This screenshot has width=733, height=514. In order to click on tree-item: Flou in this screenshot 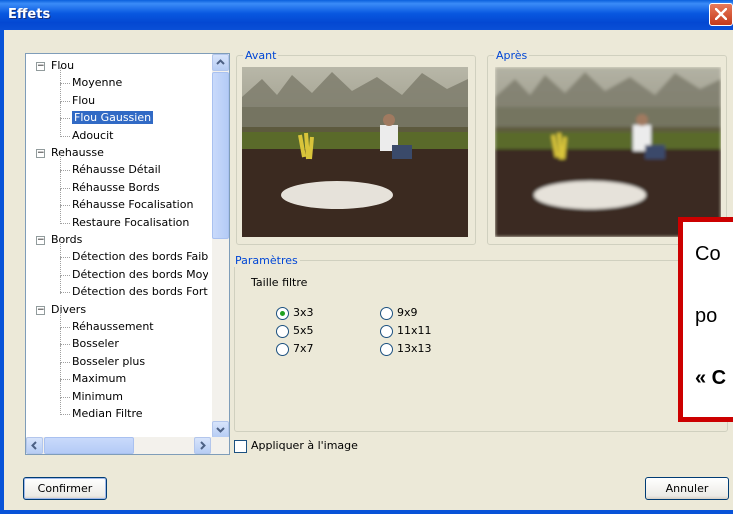, I will do `click(83, 101)`.